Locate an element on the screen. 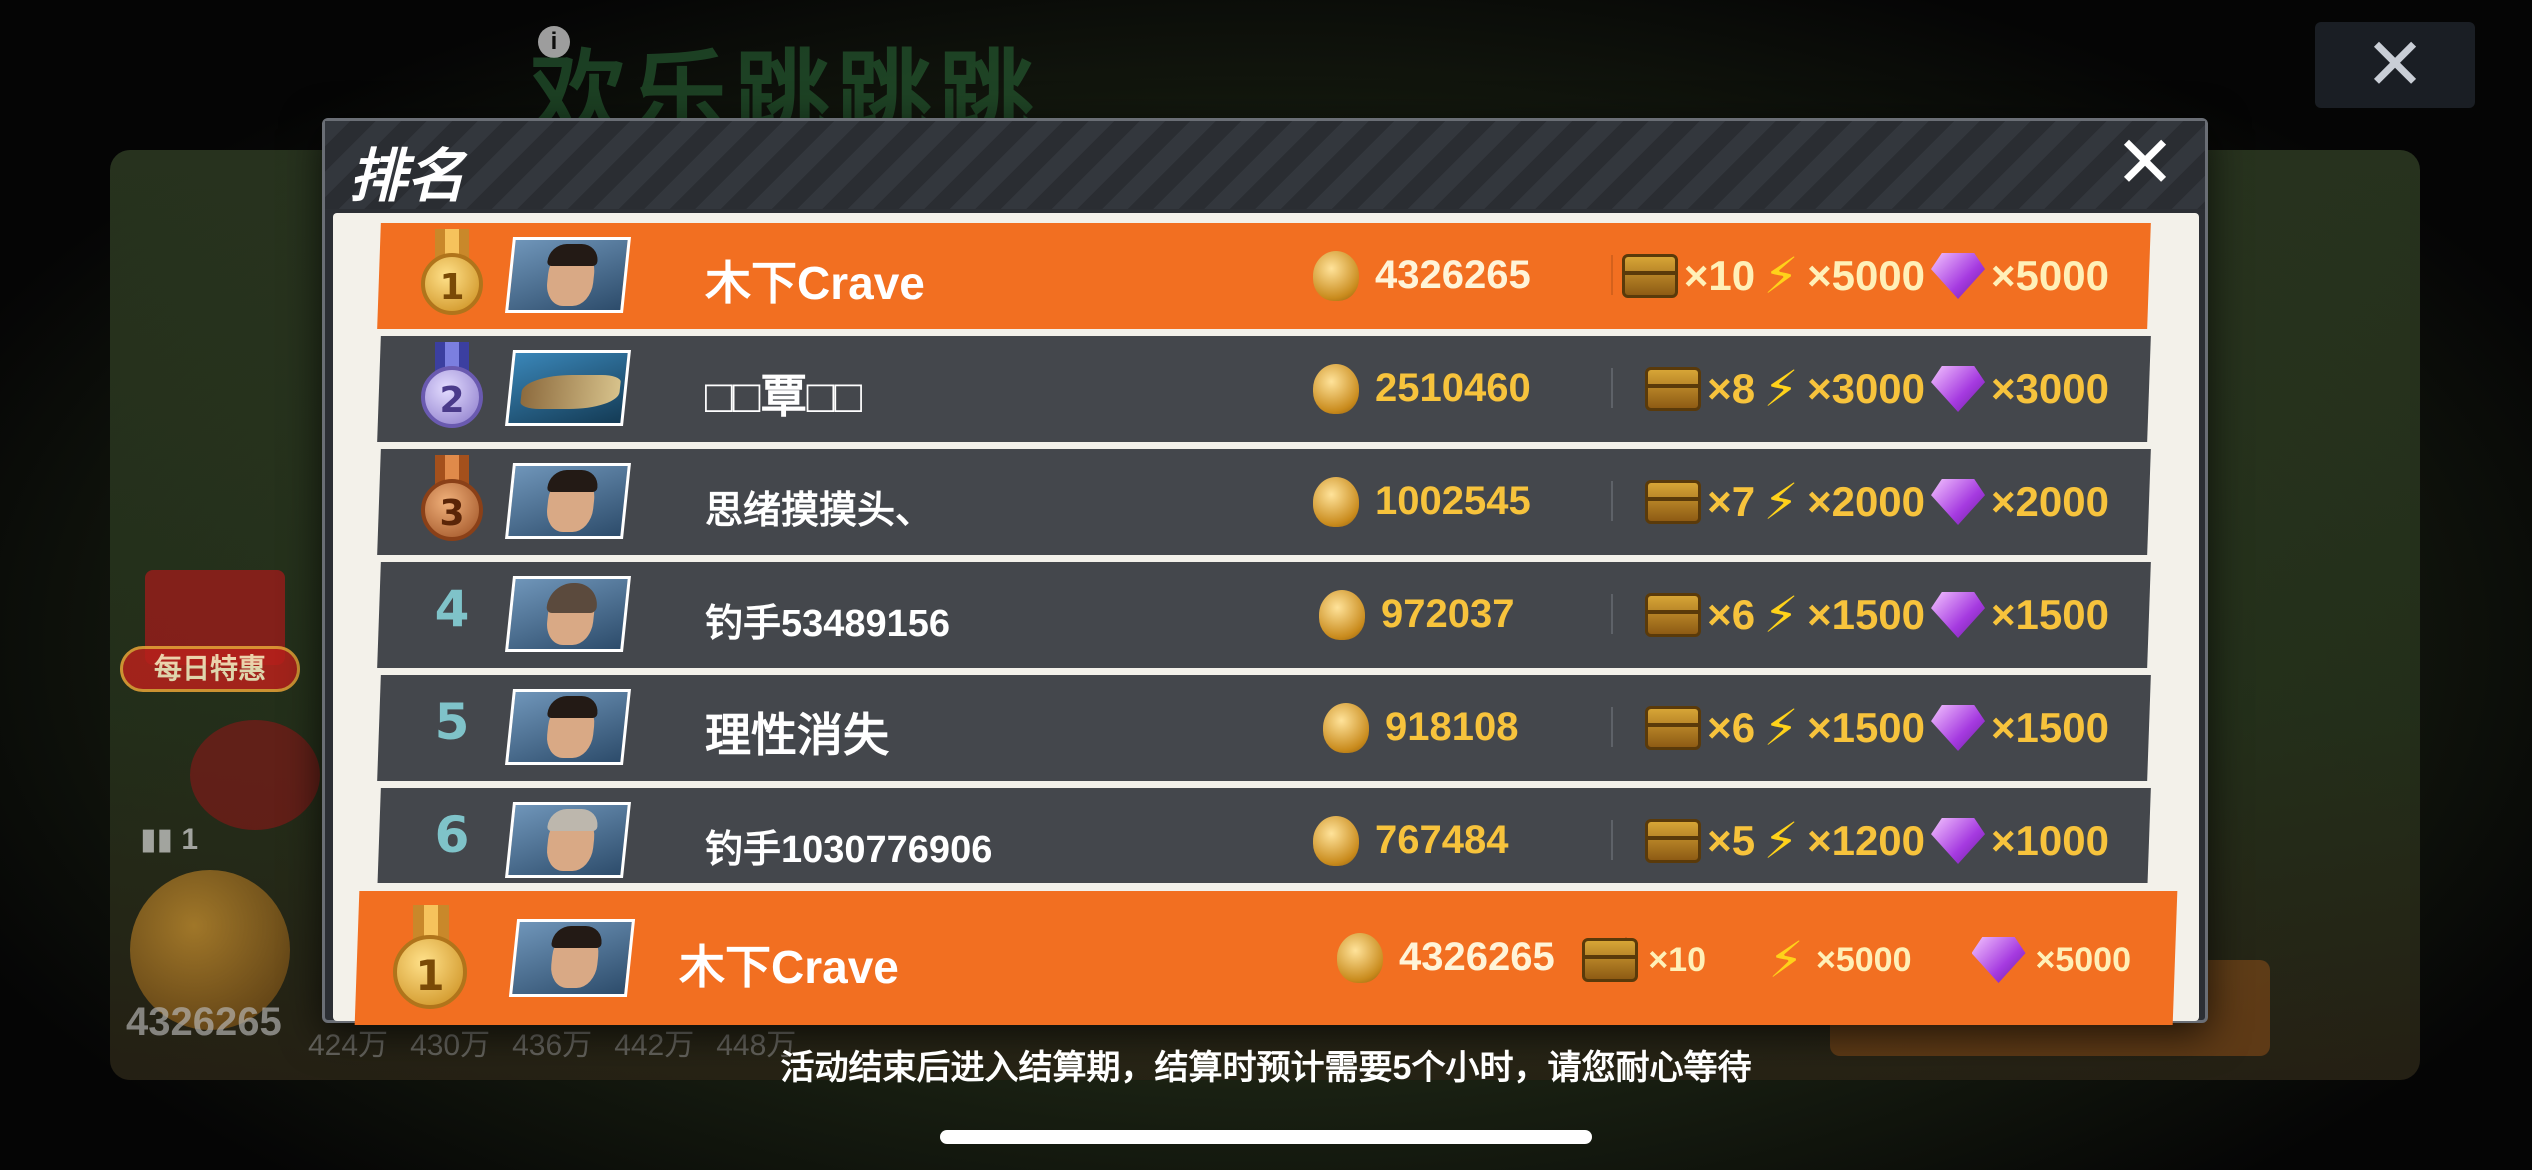  chest-count: ×7 is located at coordinates (1731, 501).